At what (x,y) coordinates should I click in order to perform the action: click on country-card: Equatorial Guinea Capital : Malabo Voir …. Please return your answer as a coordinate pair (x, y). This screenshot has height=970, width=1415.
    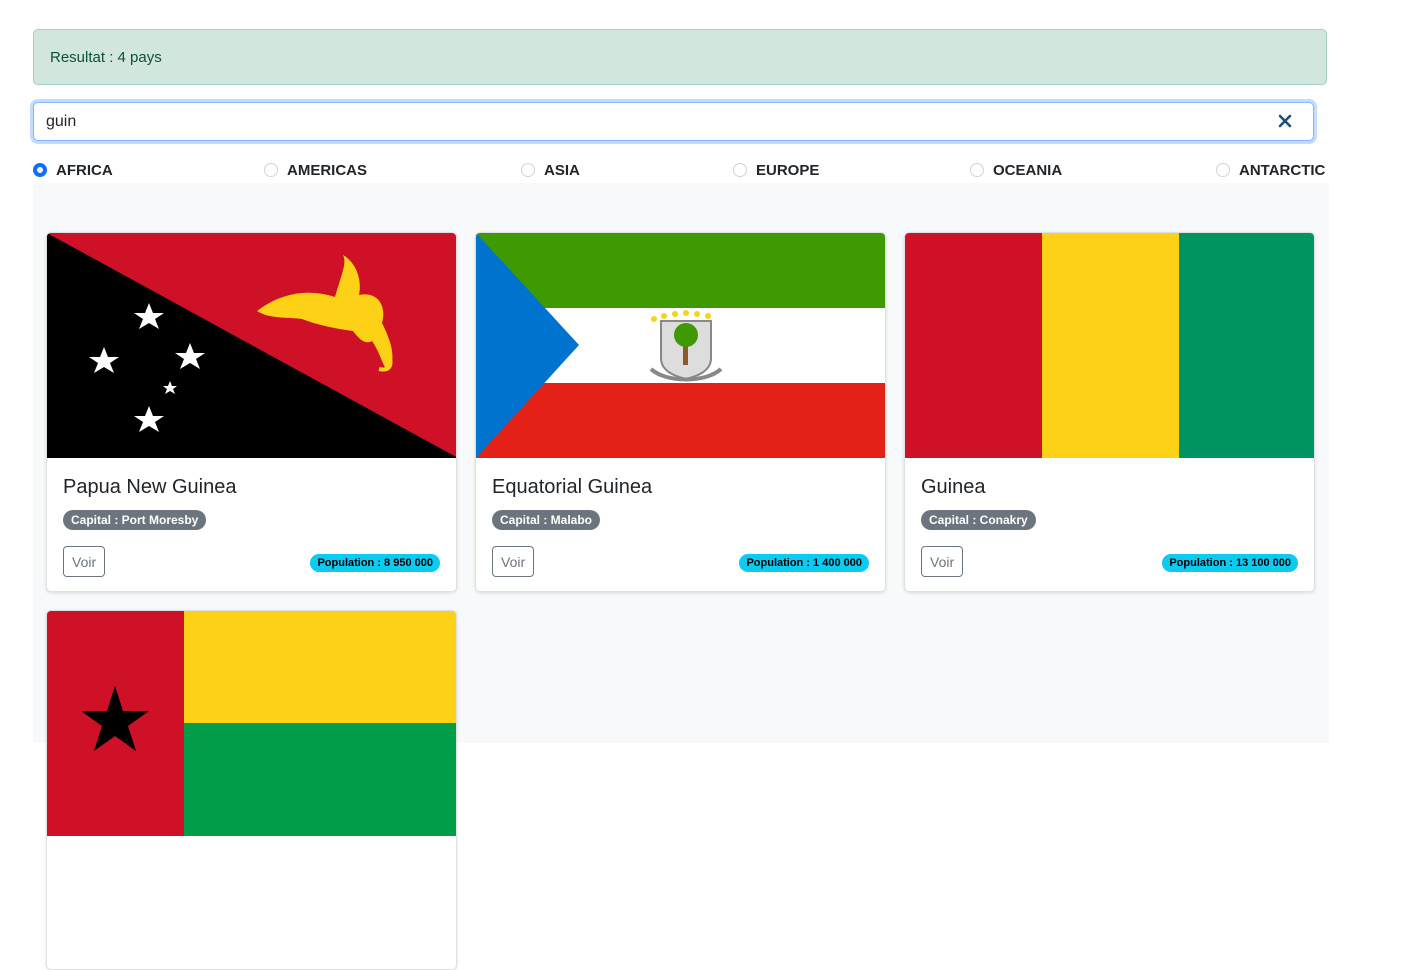
    Looking at the image, I should click on (680, 412).